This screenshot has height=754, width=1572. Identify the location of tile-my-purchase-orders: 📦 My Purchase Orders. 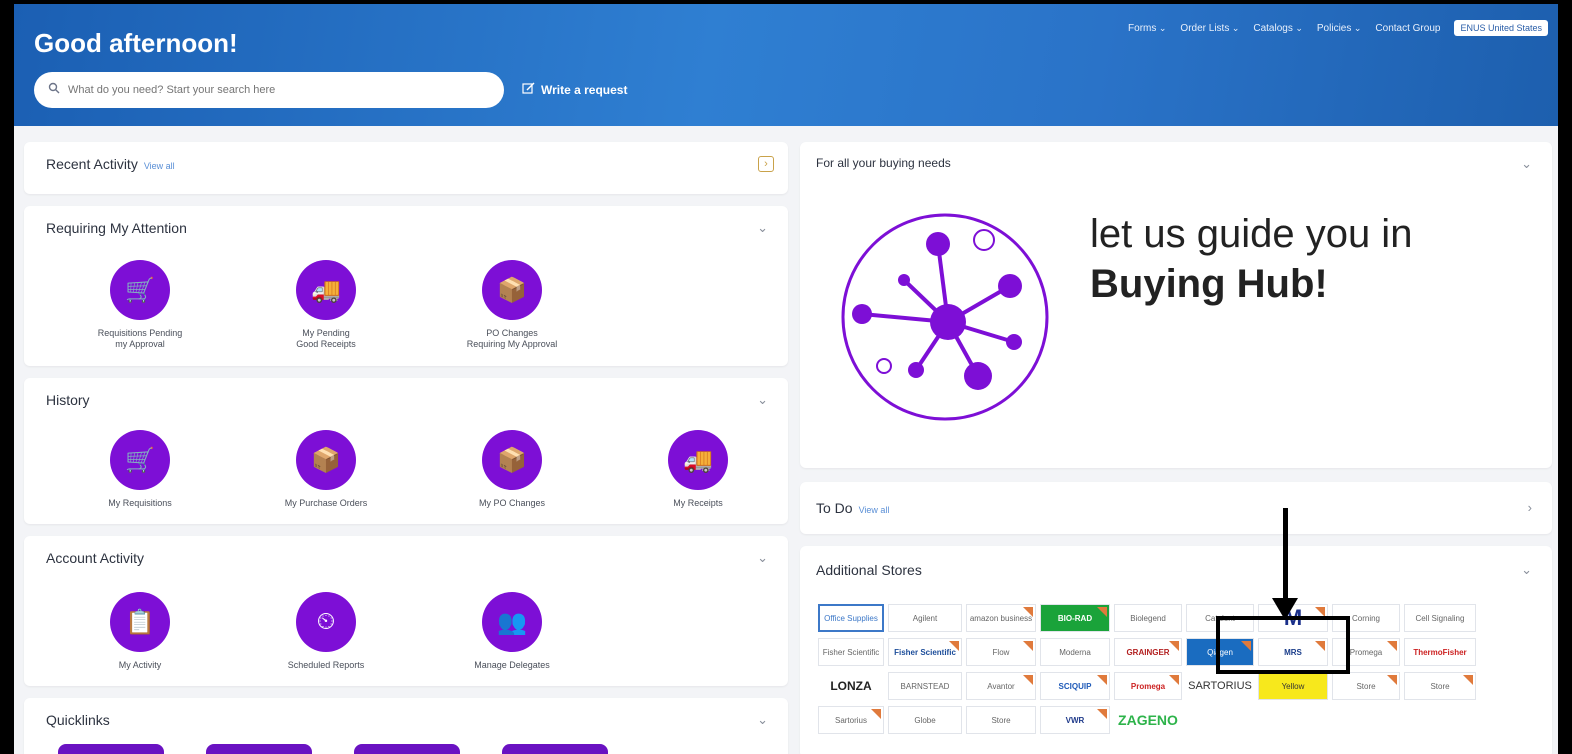
(326, 469).